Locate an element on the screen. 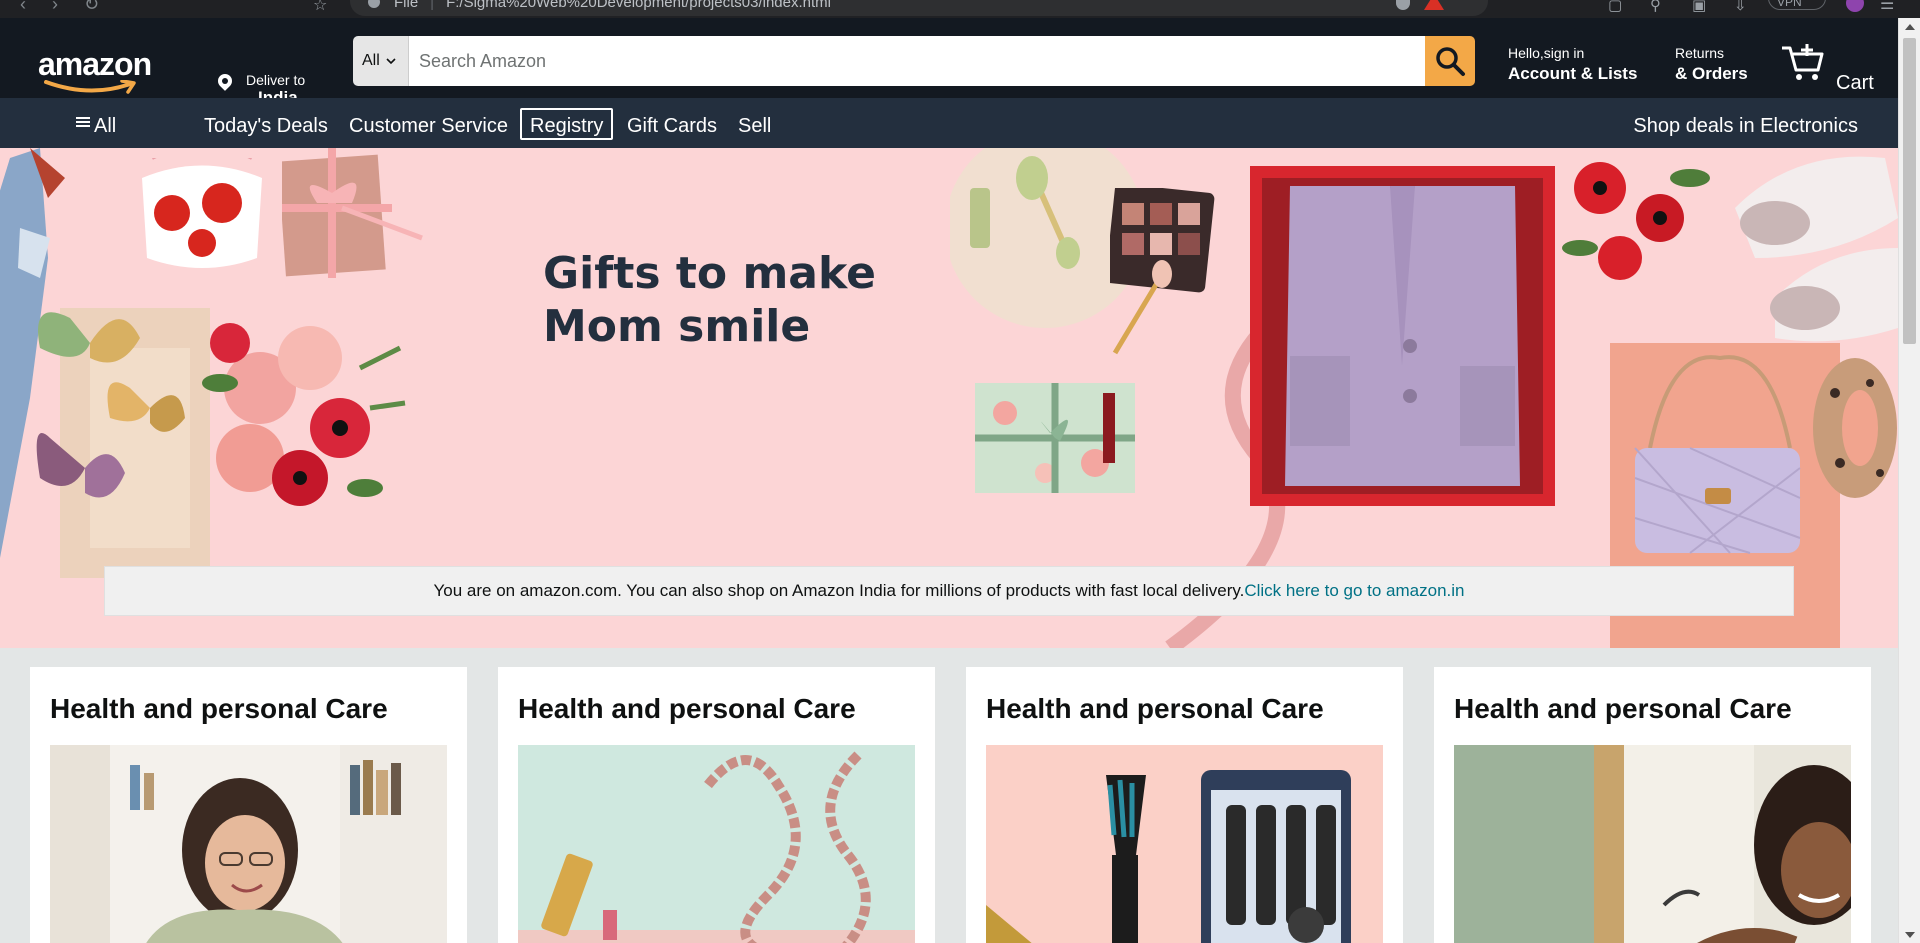 This screenshot has height=943, width=1920. orders-label: & Orders is located at coordinates (1711, 73).